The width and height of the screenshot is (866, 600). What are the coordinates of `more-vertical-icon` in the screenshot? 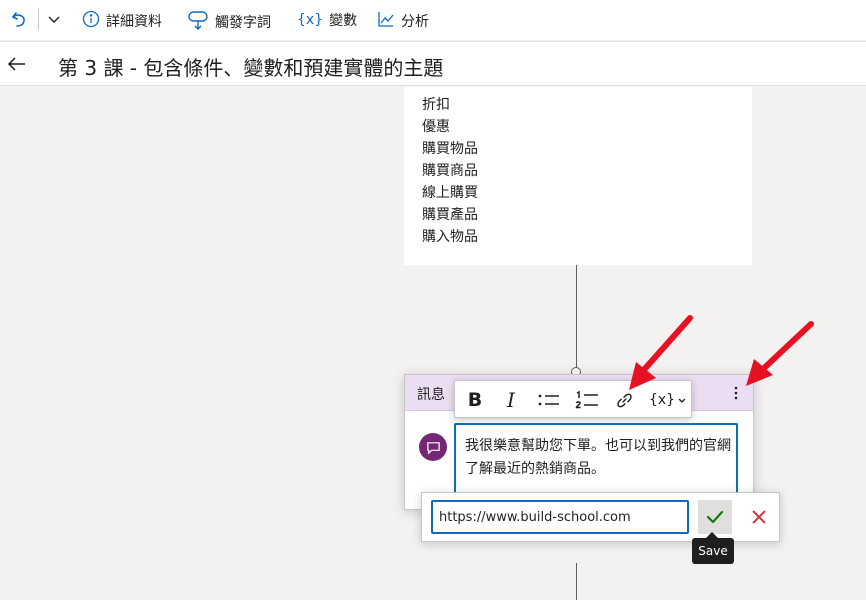 It's located at (736, 393).